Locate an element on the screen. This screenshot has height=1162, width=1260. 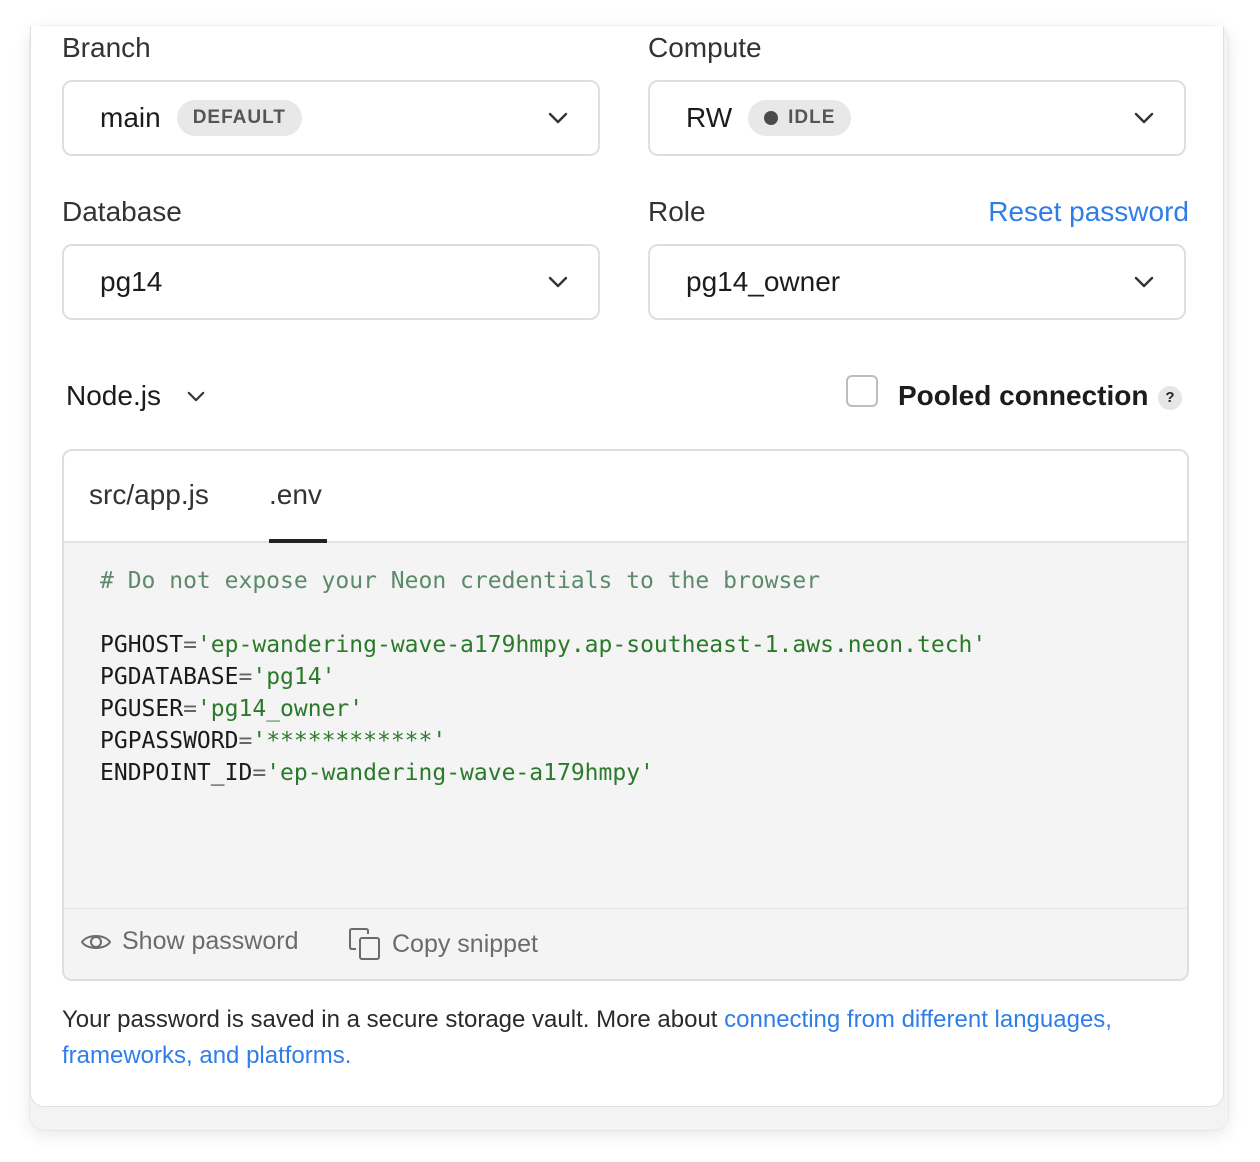
language-value: Node.js is located at coordinates (113, 395).